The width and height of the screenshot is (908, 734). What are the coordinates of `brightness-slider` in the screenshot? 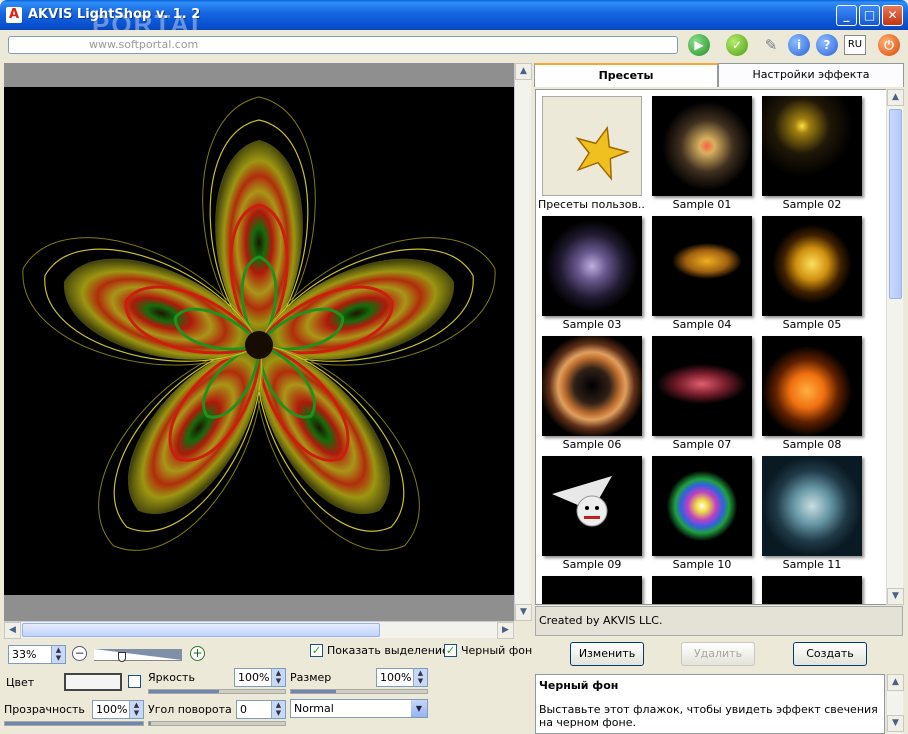 It's located at (217, 691).